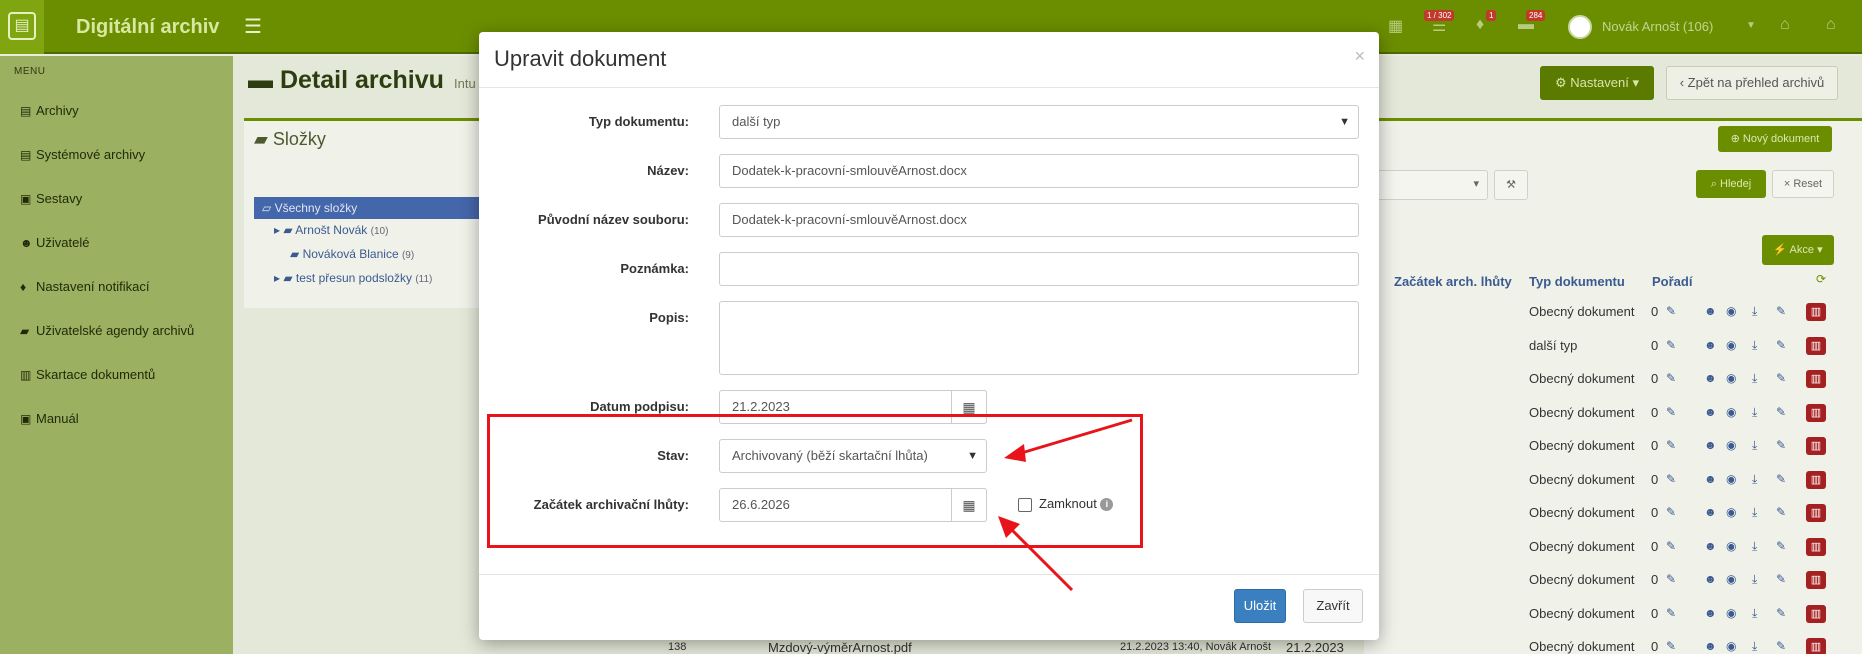  What do you see at coordinates (1015, 453) in the screenshot?
I see `annotation-arrowhead-state` at bounding box center [1015, 453].